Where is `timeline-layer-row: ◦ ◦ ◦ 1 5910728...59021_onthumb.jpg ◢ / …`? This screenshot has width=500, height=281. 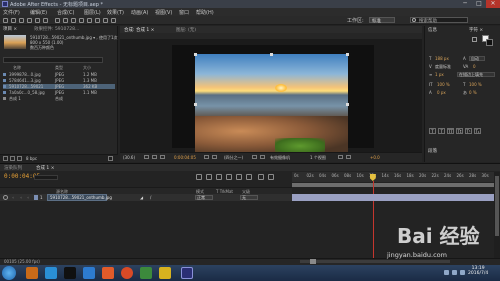
timeline-layer-row: ◦ ◦ ◦ 1 5910728...59021_onthumb.jpg ◢ / … is located at coordinates (146, 197).